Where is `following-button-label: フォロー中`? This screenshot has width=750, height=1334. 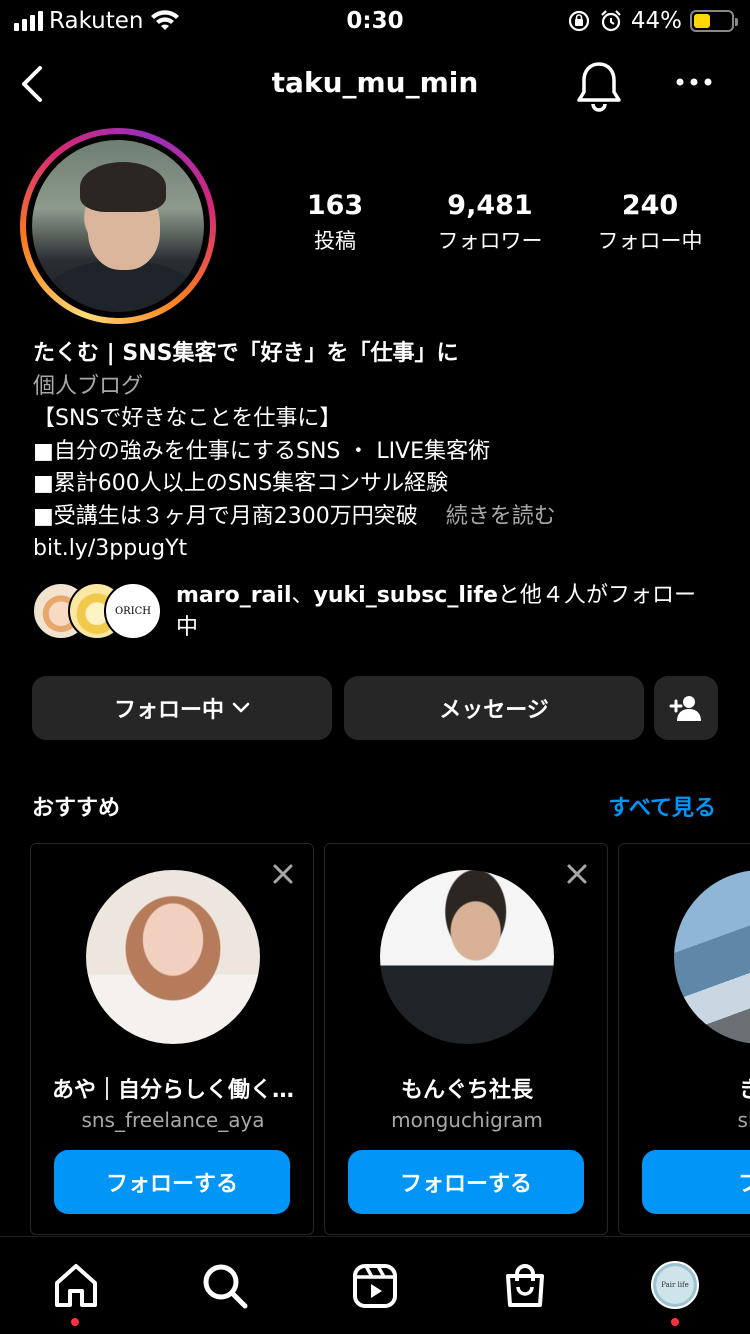
following-button-label: フォロー中 is located at coordinates (168, 710).